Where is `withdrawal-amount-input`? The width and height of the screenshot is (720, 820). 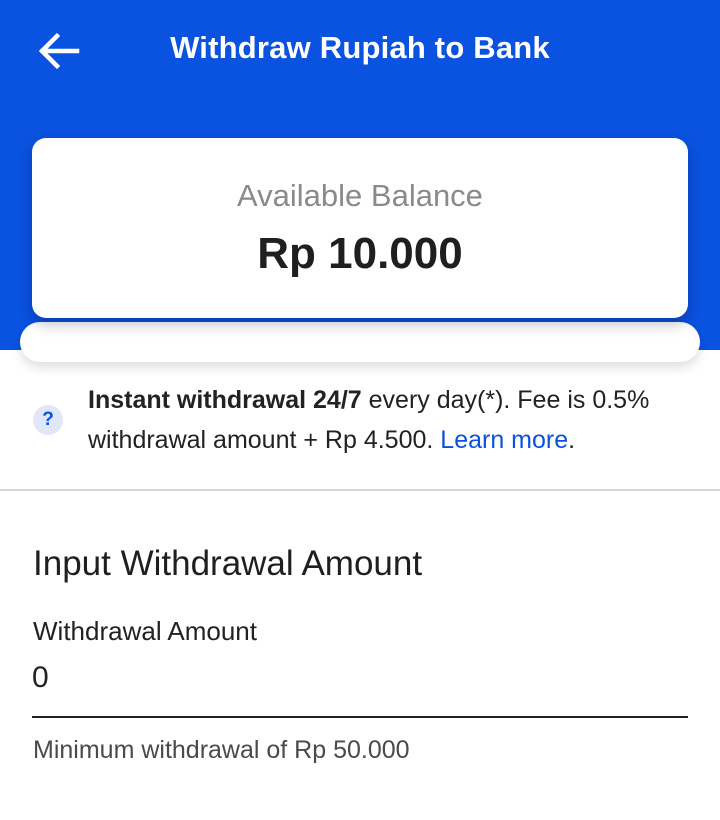
withdrawal-amount-input is located at coordinates (360, 678).